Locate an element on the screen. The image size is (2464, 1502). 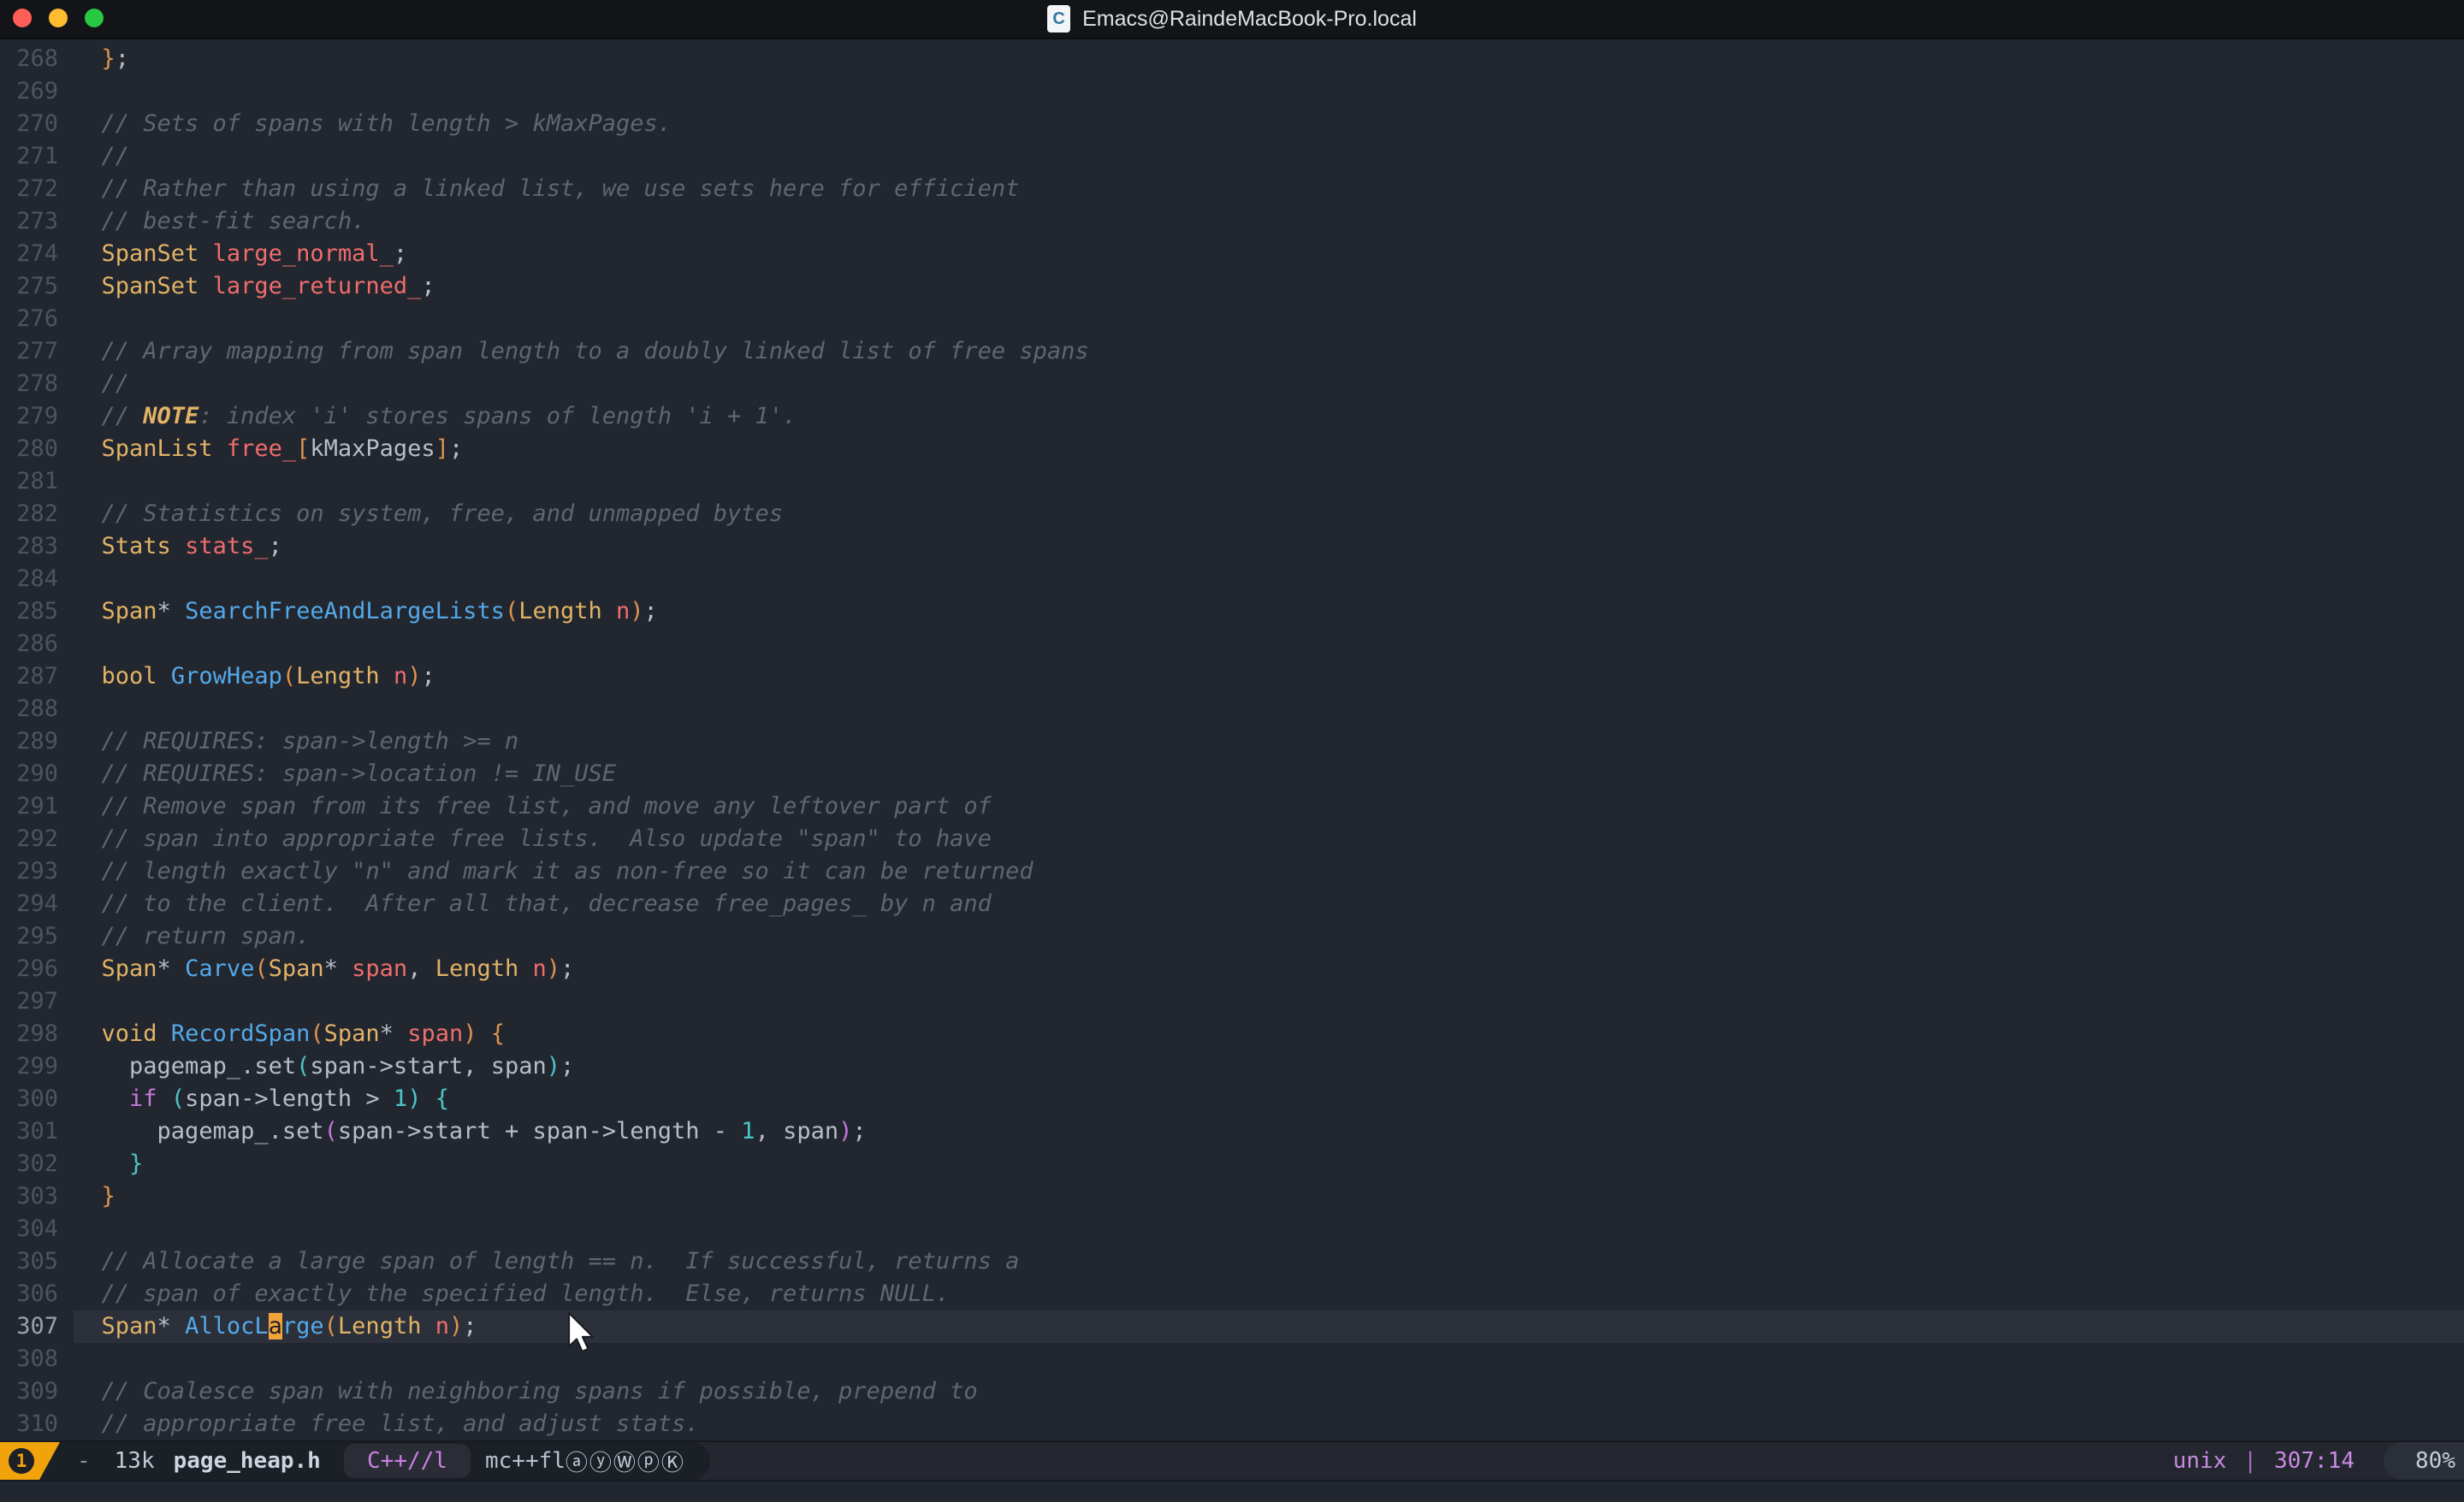
code-line: 300 if (span->length > 1) { is located at coordinates (1232, 1099).